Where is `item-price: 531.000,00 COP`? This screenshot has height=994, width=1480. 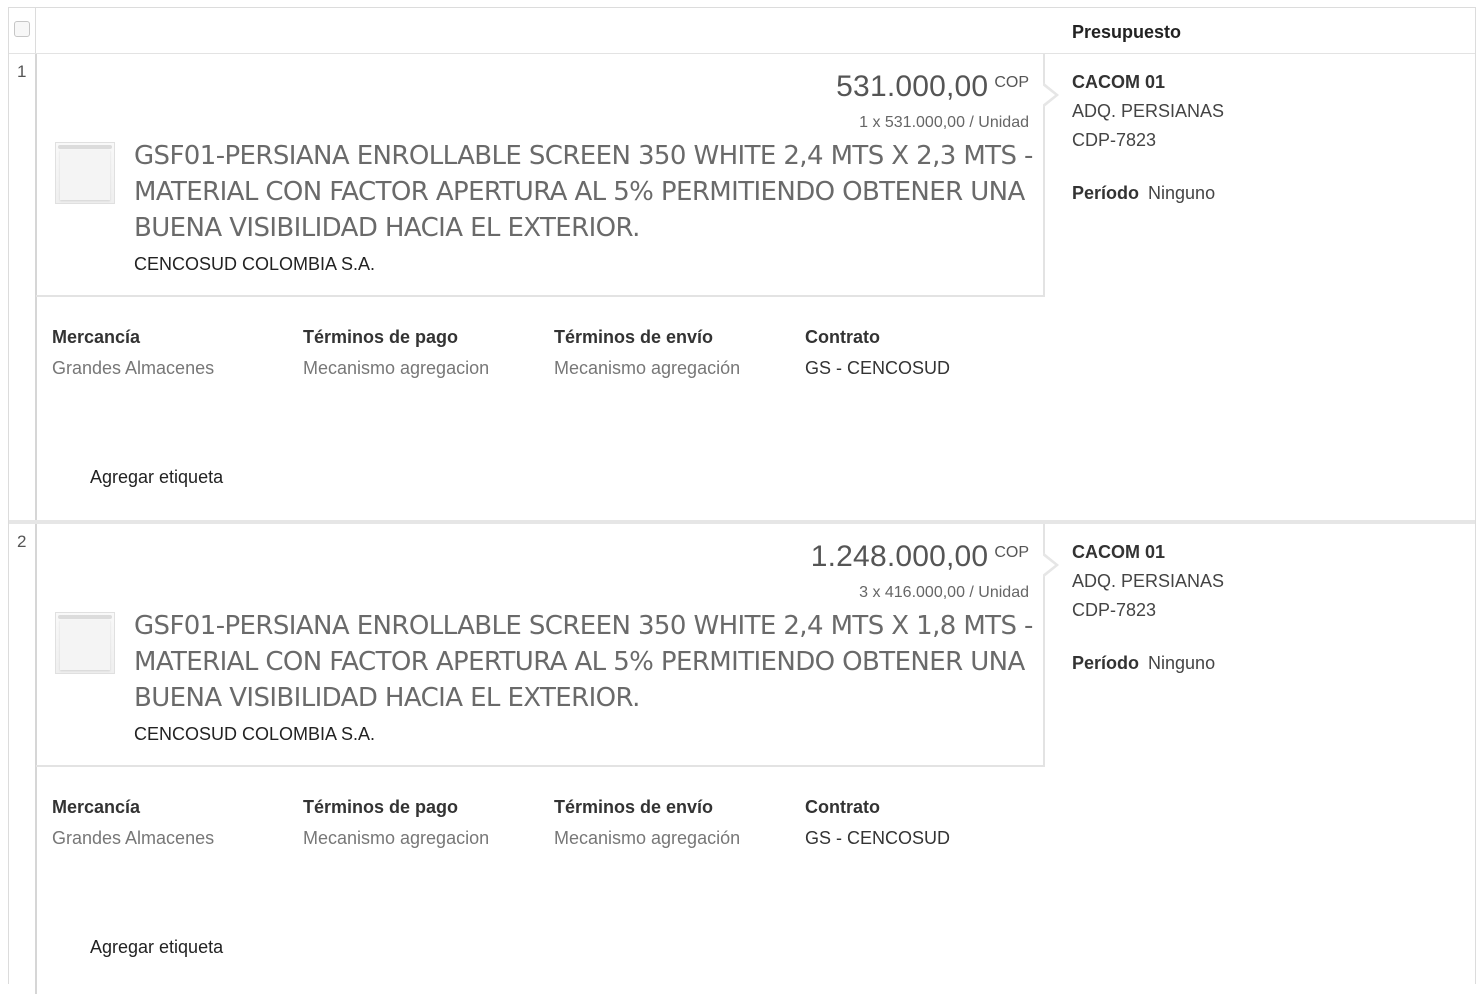 item-price: 531.000,00 COP is located at coordinates (932, 87).